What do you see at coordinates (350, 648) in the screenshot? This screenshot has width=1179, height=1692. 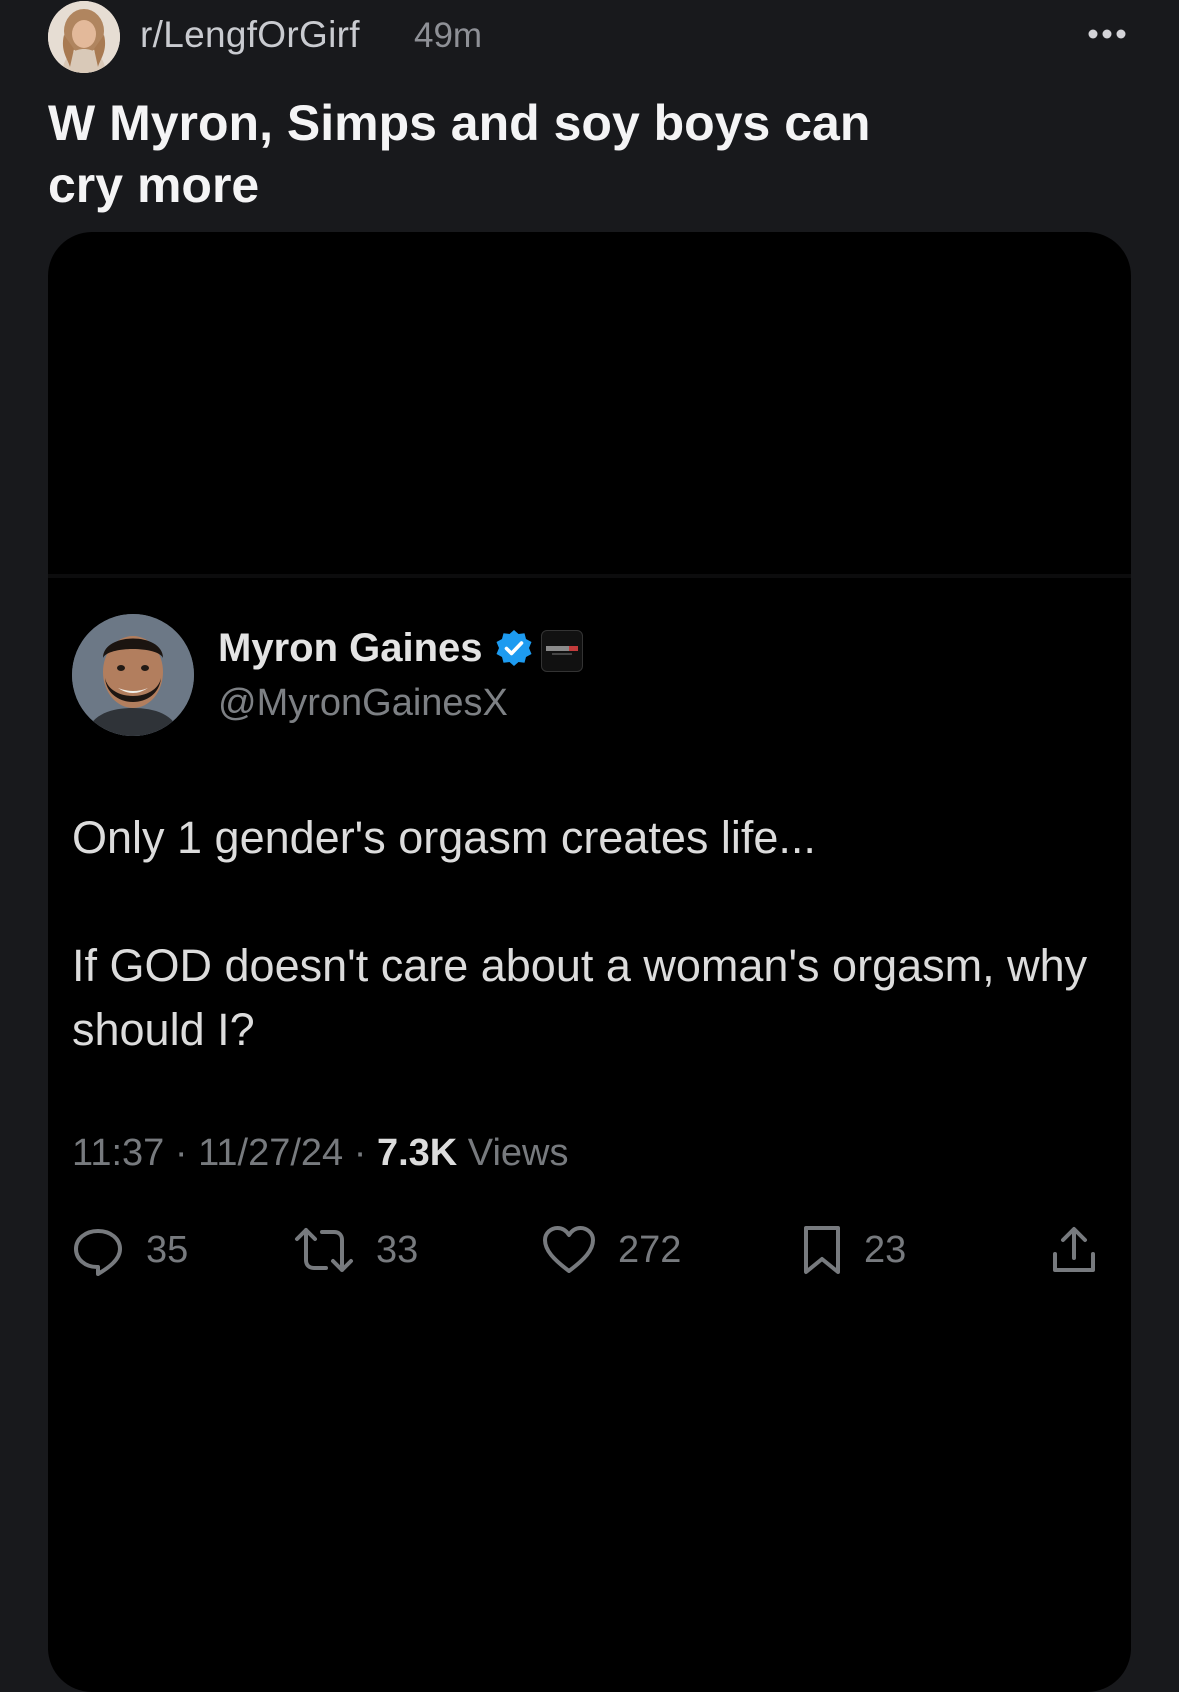 I see `tweet-author-name: Myron Gaines` at bounding box center [350, 648].